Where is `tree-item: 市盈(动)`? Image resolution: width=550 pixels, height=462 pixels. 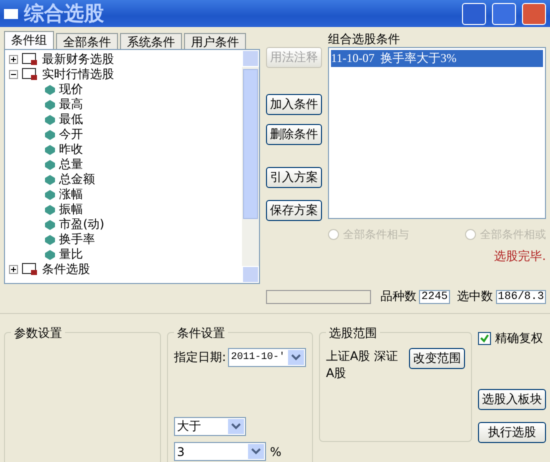
tree-item: 市盈(动) is located at coordinates (81, 224).